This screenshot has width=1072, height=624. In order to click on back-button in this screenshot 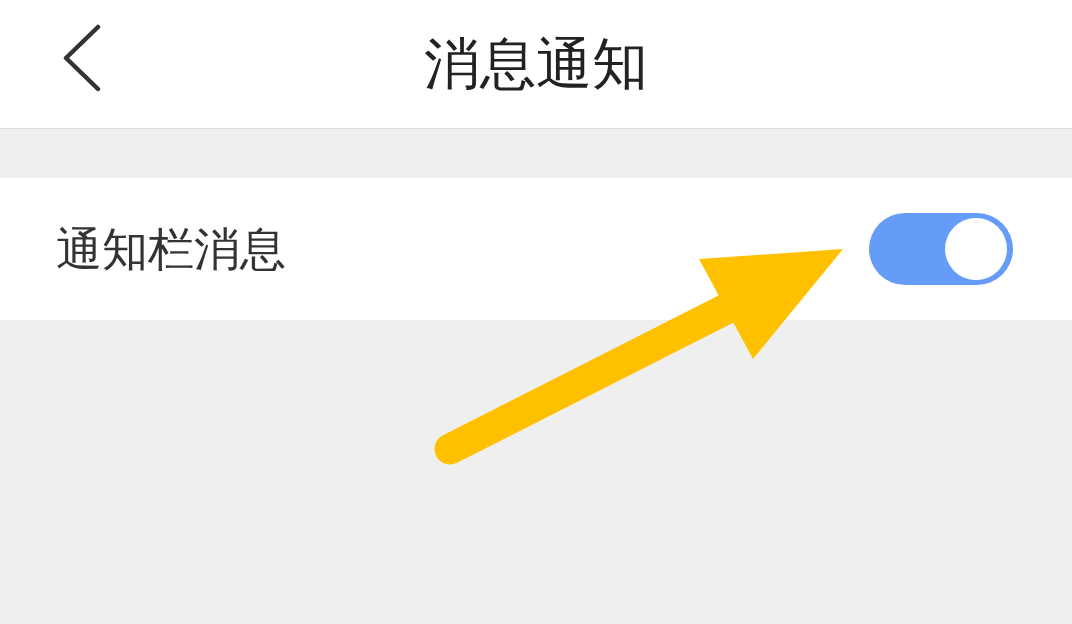, I will do `click(82, 58)`.